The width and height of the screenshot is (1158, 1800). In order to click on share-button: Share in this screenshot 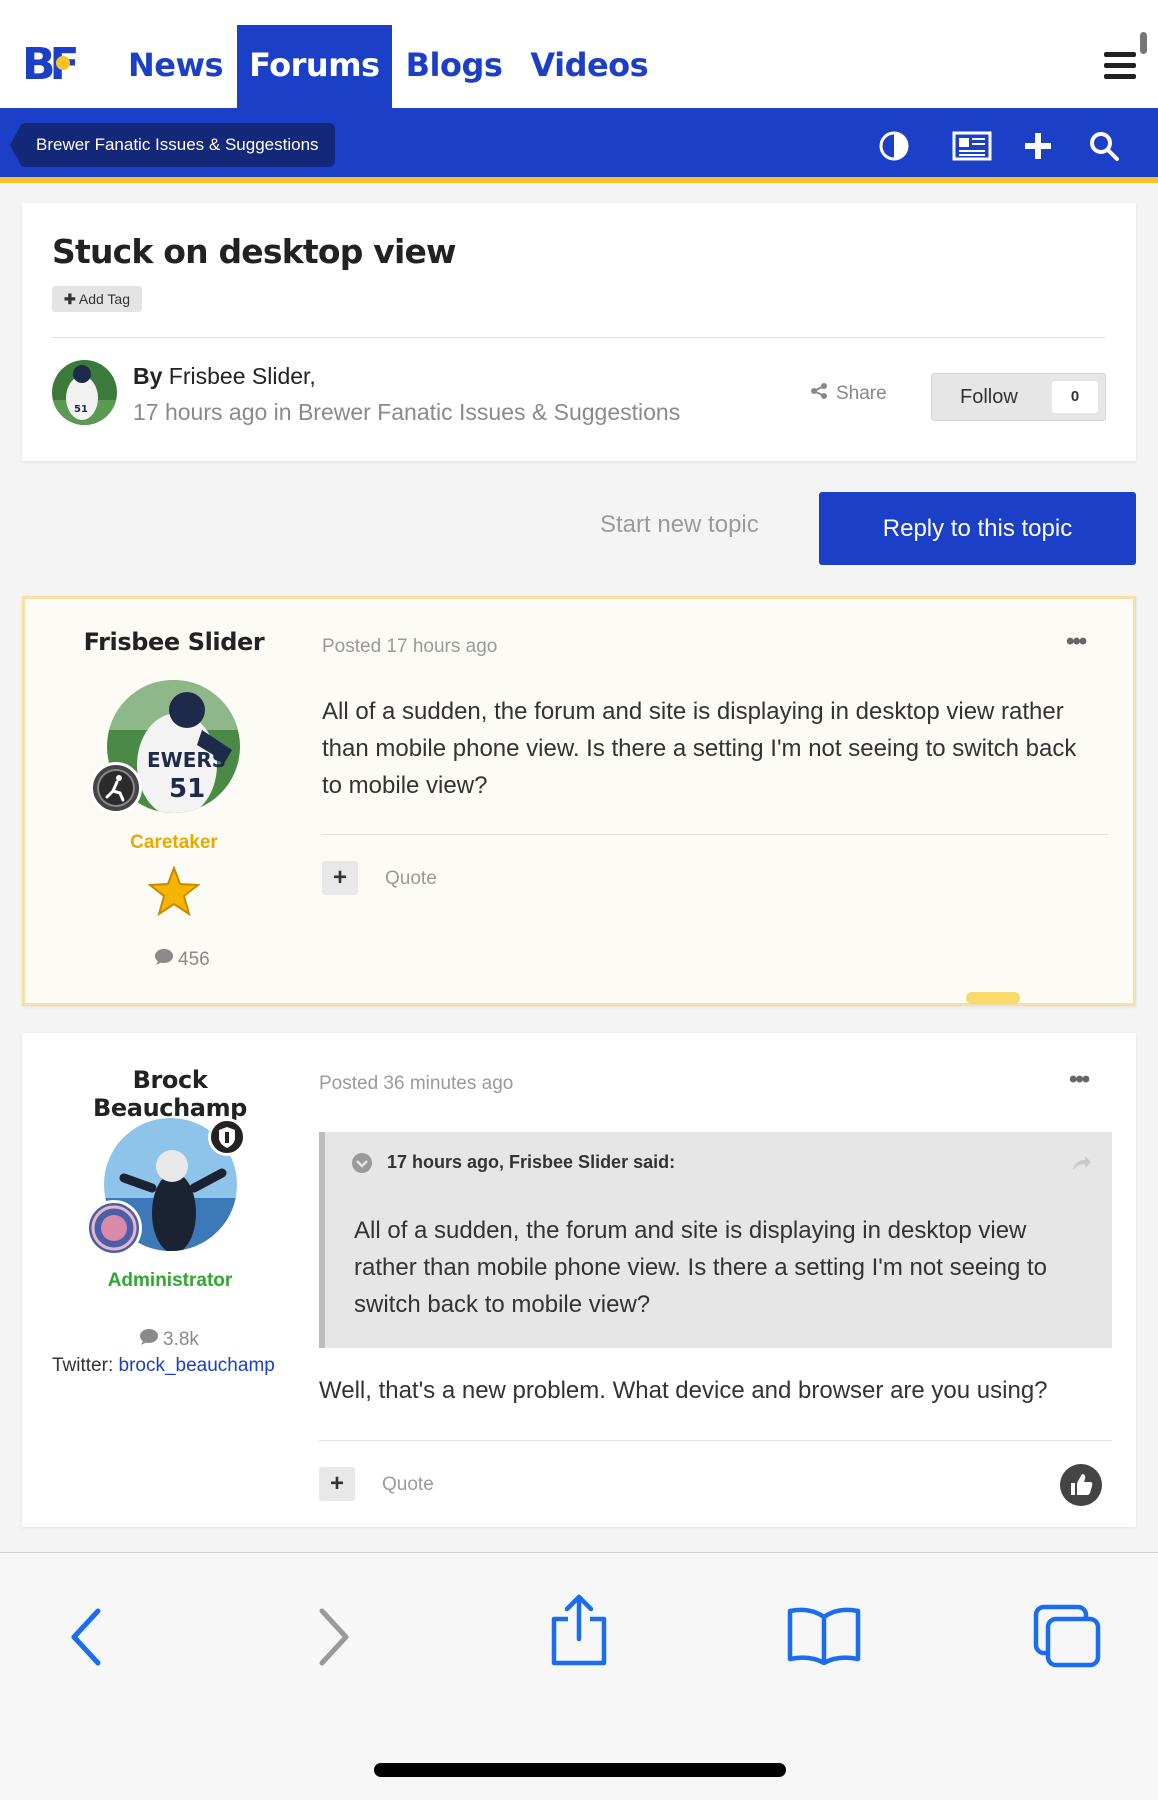, I will do `click(848, 394)`.